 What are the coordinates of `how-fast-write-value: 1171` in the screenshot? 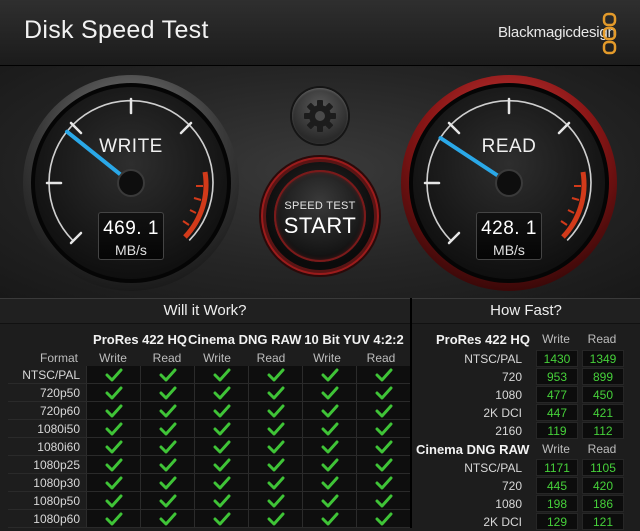 It's located at (557, 467).